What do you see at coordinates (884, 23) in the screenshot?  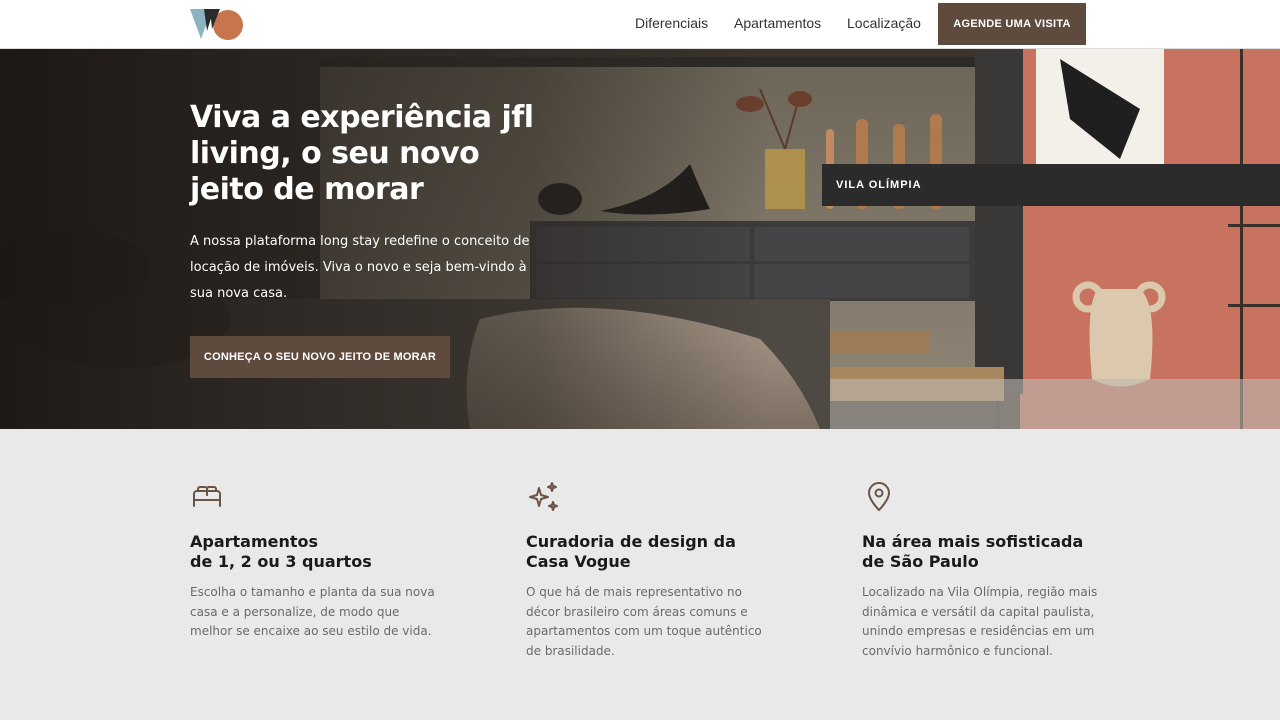 I see `nav-localizacao: Localização` at bounding box center [884, 23].